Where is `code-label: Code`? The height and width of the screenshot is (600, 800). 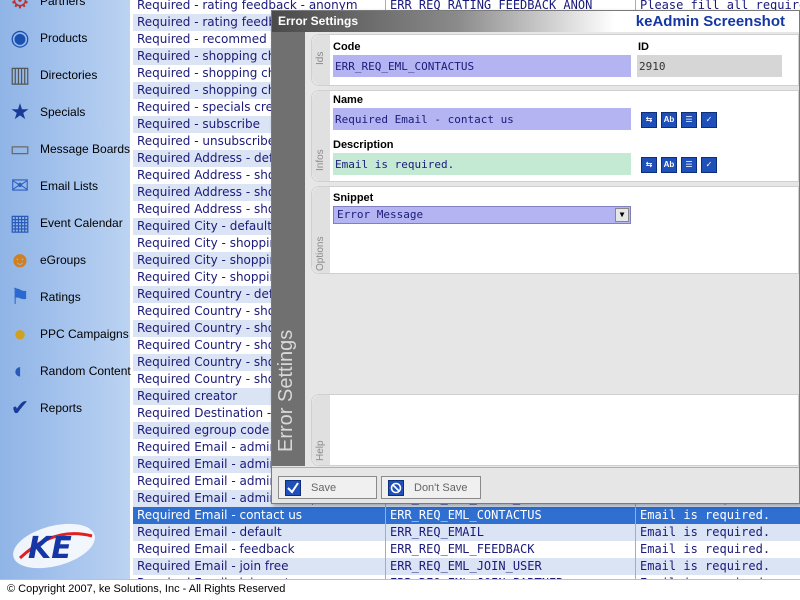 code-label: Code is located at coordinates (347, 47).